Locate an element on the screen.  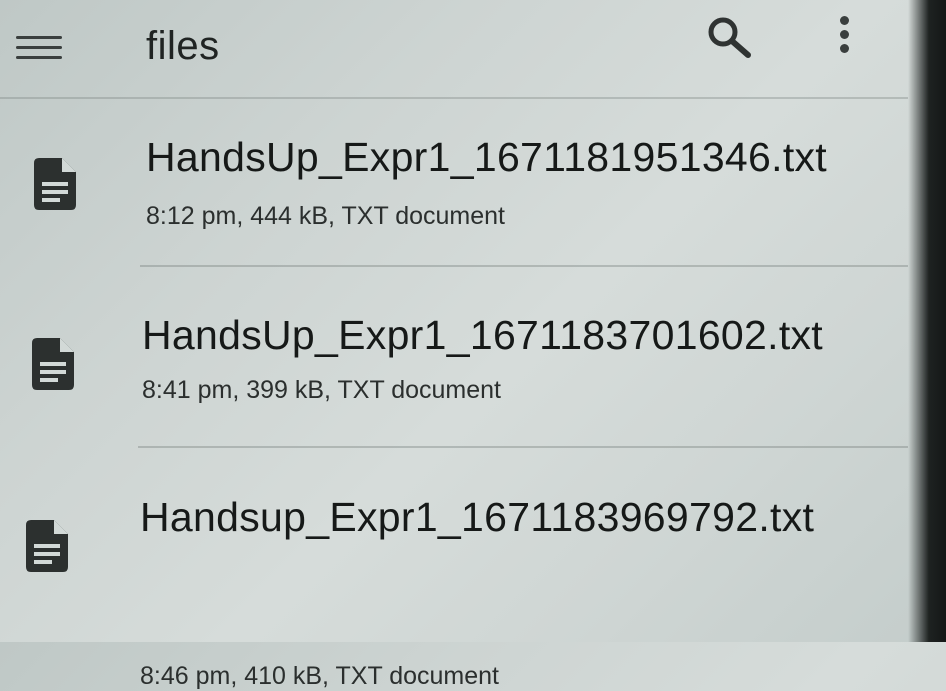
file-meta: 8:12 pm, 444 kB, TXT document is located at coordinates (325, 216).